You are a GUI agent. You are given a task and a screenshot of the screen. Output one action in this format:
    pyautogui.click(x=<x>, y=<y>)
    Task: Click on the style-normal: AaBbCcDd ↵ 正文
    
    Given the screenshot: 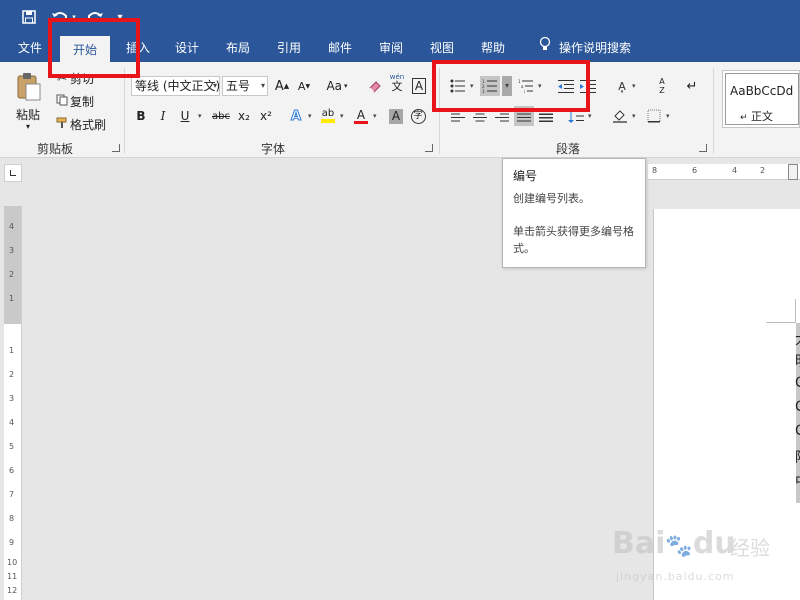 What is the action you would take?
    pyautogui.click(x=761, y=99)
    